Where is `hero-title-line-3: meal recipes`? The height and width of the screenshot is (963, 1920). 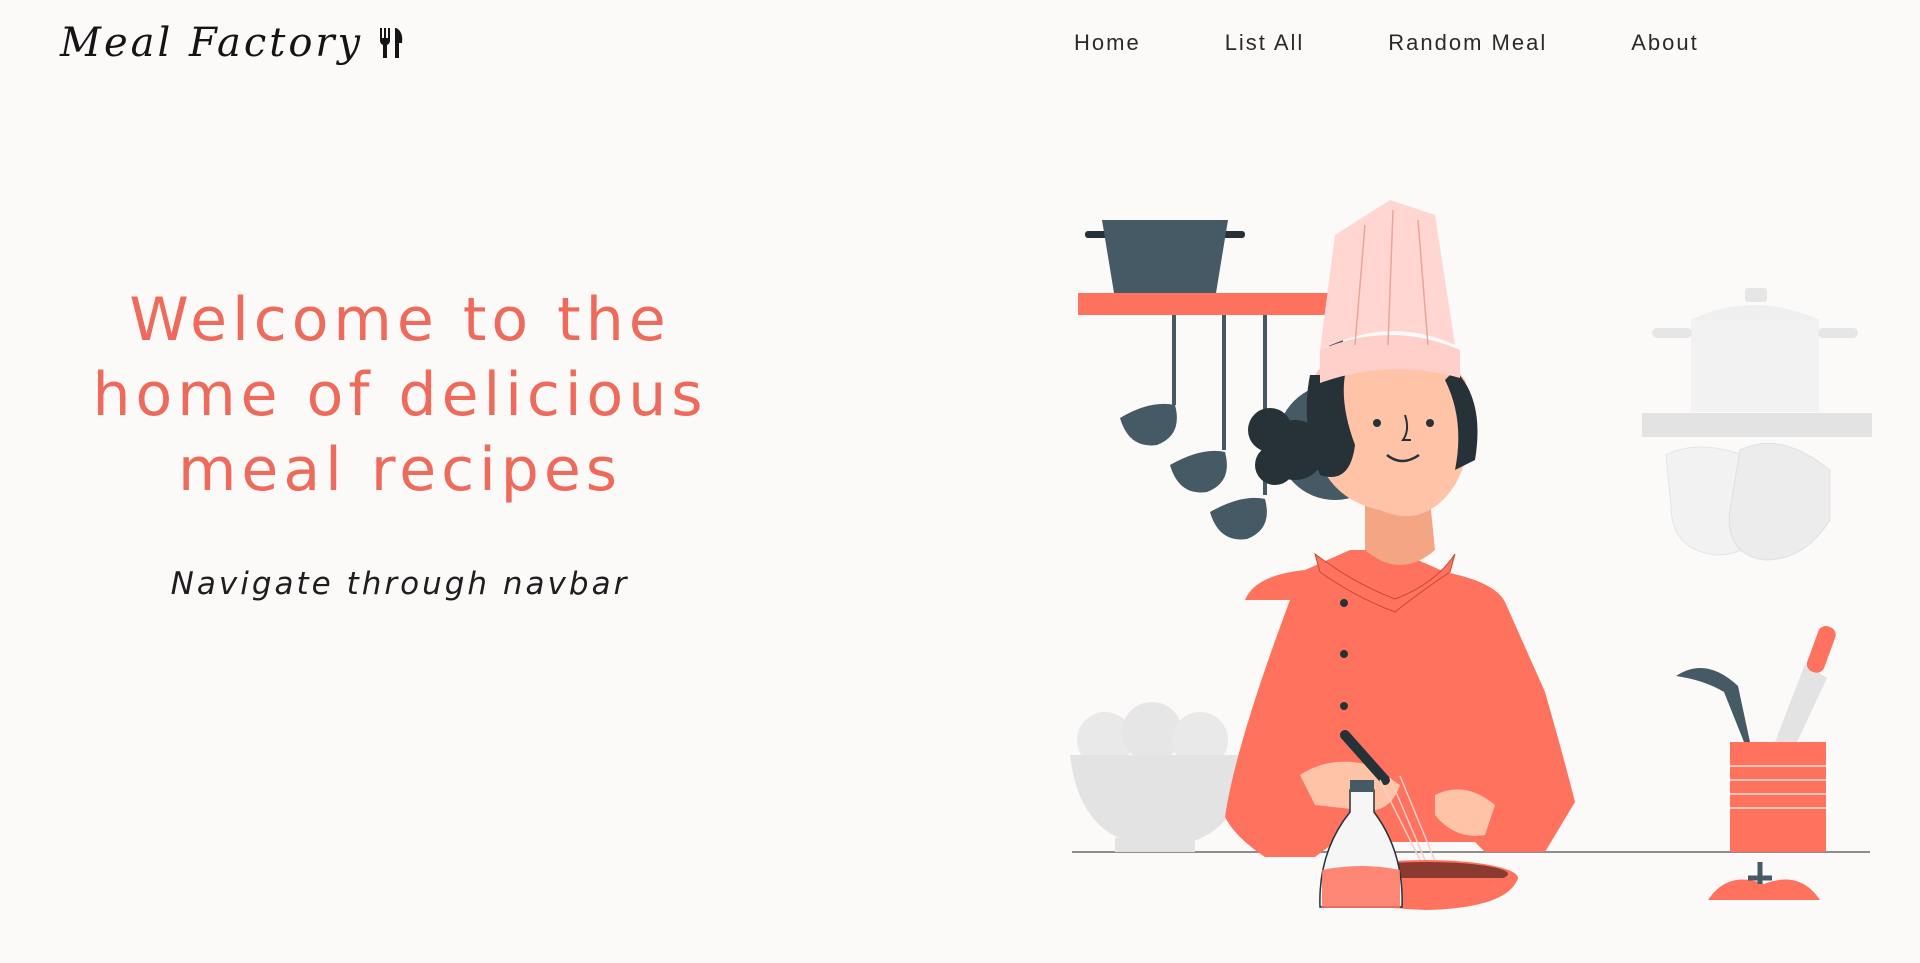 hero-title-line-3: meal recipes is located at coordinates (400, 470).